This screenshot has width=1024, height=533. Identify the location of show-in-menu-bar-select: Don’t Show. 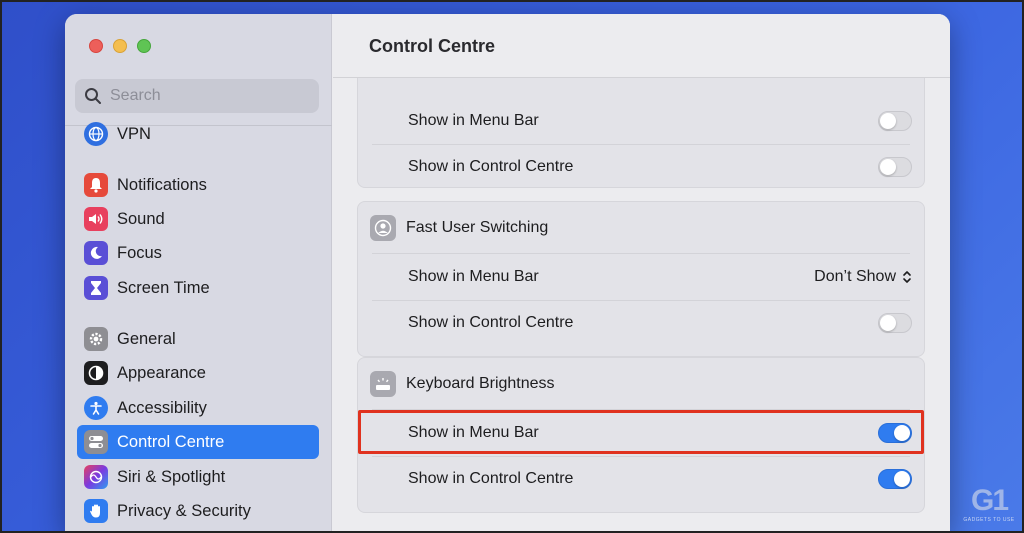
(863, 277).